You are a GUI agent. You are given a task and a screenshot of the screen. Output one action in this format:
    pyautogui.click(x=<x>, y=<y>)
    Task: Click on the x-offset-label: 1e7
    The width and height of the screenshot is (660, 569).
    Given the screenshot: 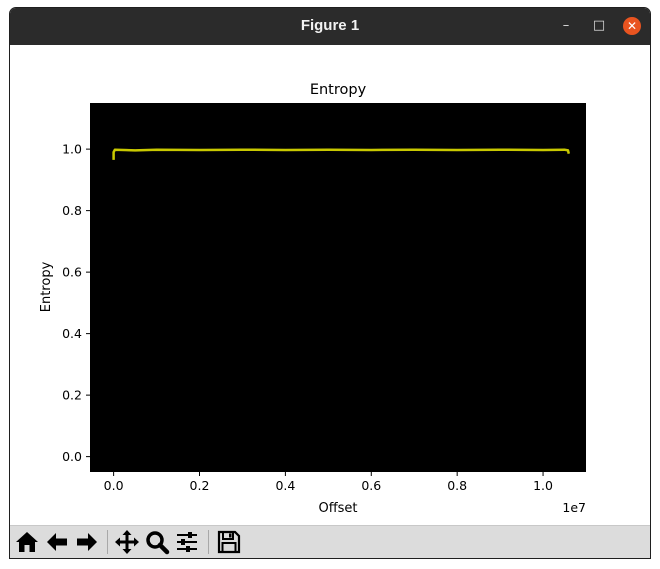 What is the action you would take?
    pyautogui.click(x=574, y=507)
    